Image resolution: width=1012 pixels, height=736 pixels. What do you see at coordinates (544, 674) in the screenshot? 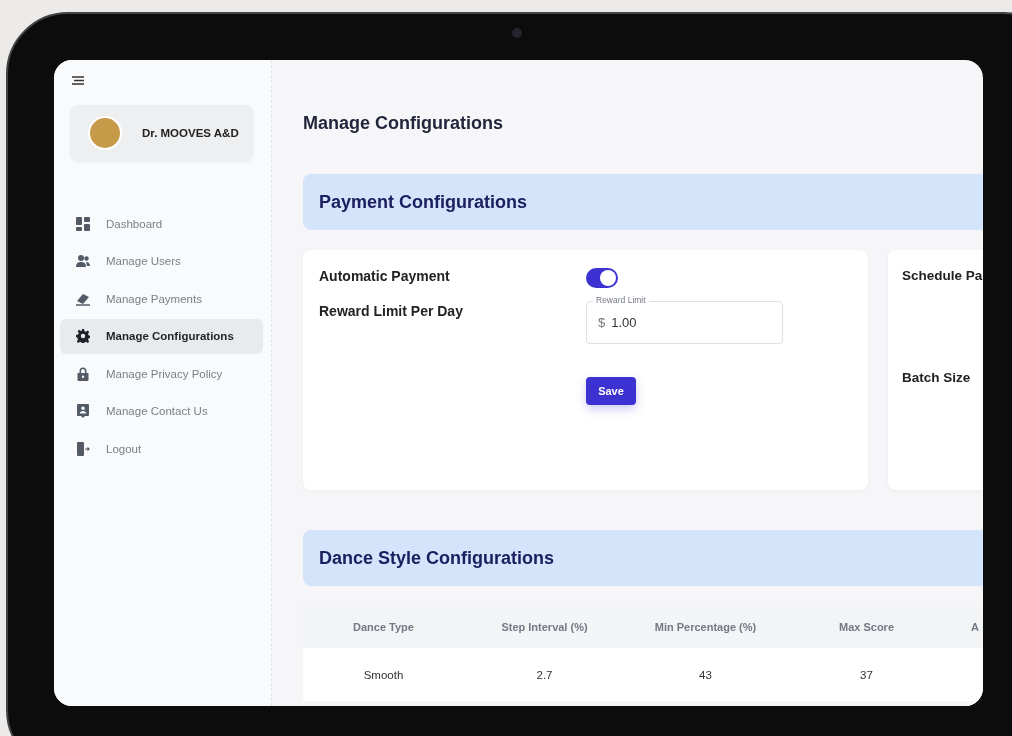
I see `table-cell-text: 2.7` at bounding box center [544, 674].